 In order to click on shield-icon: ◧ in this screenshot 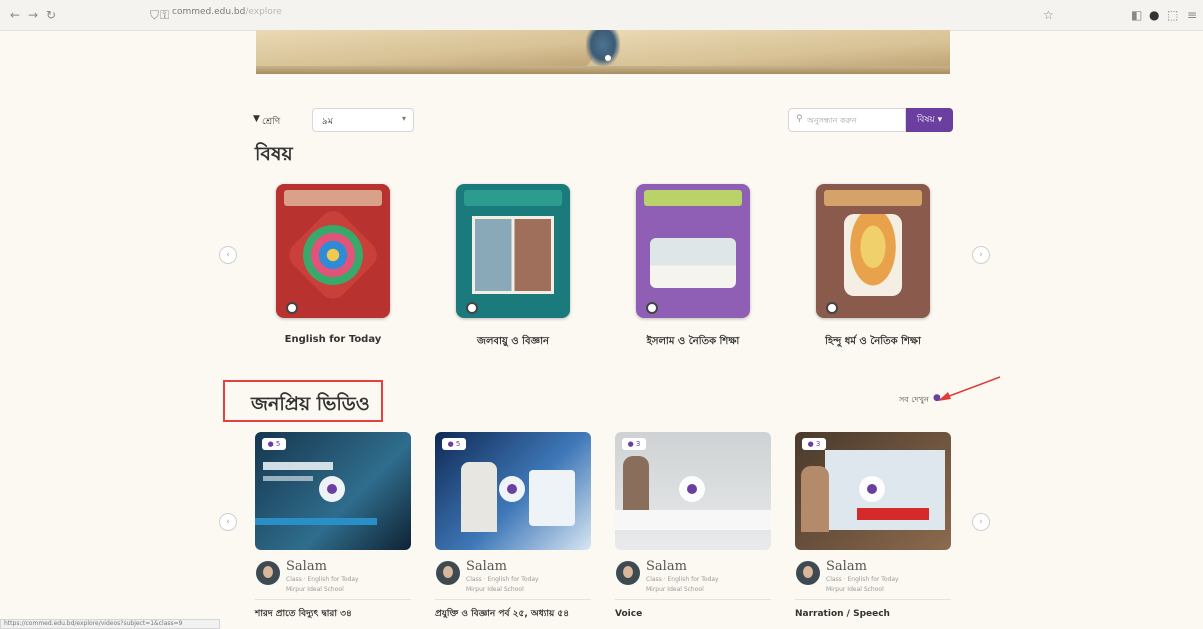, I will do `click(1136, 15)`.